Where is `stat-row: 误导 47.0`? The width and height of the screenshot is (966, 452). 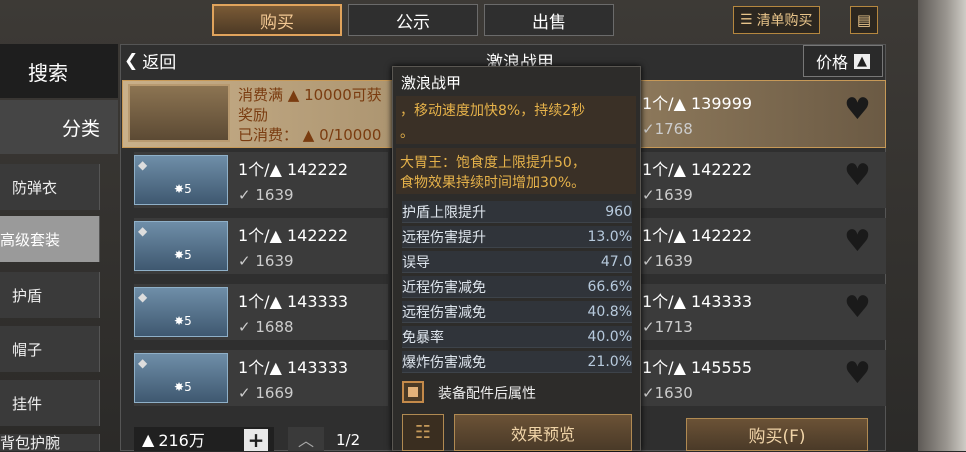
stat-row: 误导 47.0 is located at coordinates (517, 262).